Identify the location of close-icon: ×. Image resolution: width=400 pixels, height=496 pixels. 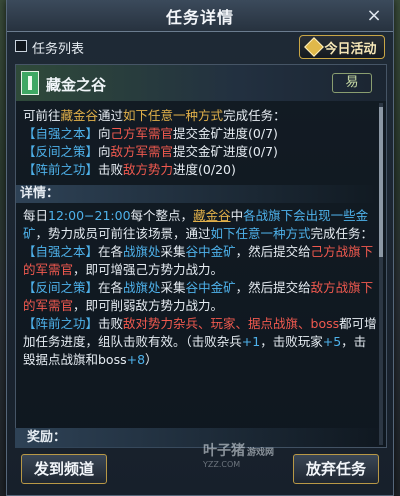
(374, 16).